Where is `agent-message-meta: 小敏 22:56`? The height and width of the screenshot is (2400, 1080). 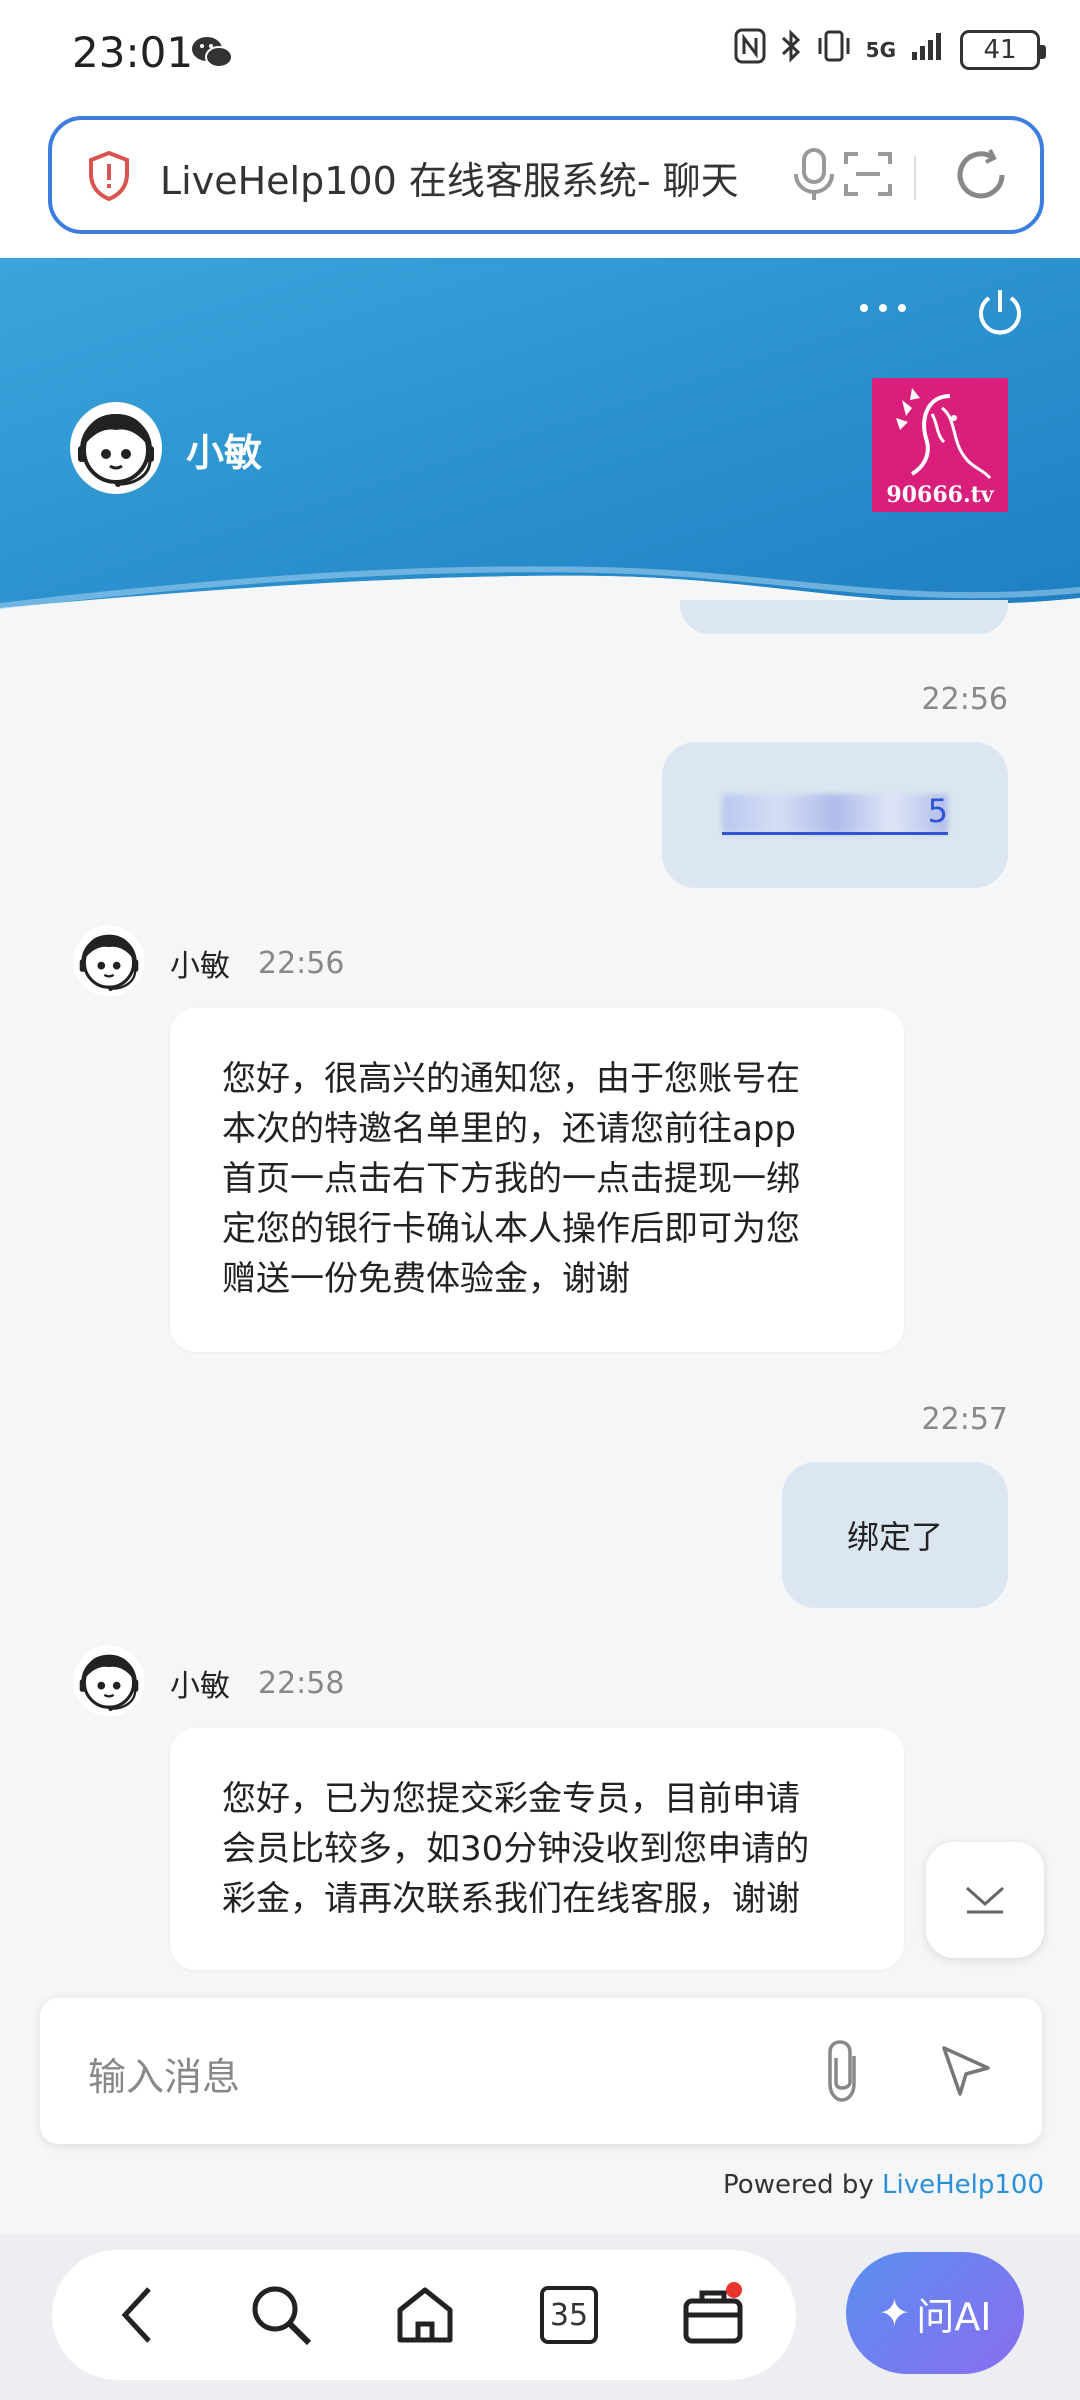 agent-message-meta: 小敏 22:56 is located at coordinates (208, 963).